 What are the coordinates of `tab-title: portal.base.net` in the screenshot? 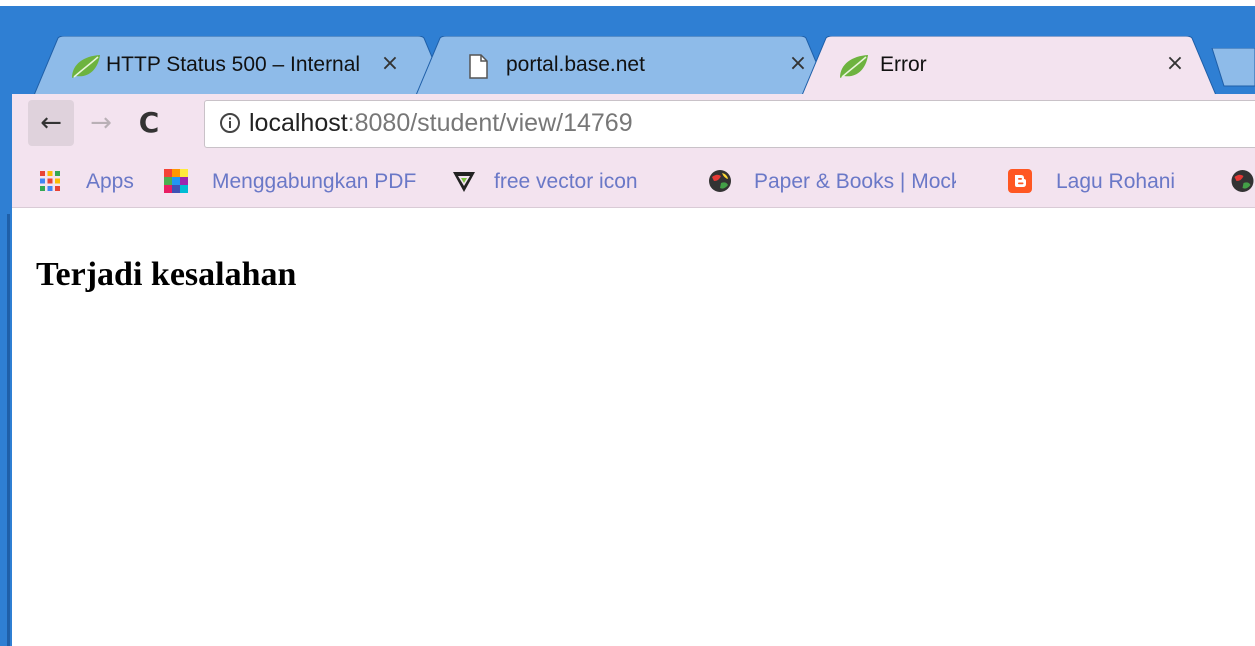 It's located at (575, 64).